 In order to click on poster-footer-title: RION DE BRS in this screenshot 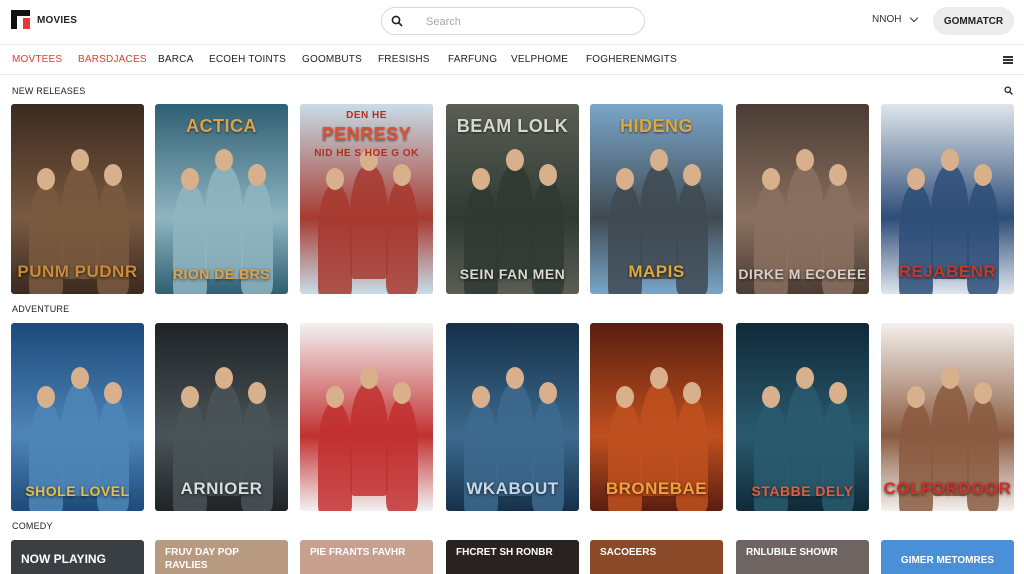, I will do `click(221, 274)`.